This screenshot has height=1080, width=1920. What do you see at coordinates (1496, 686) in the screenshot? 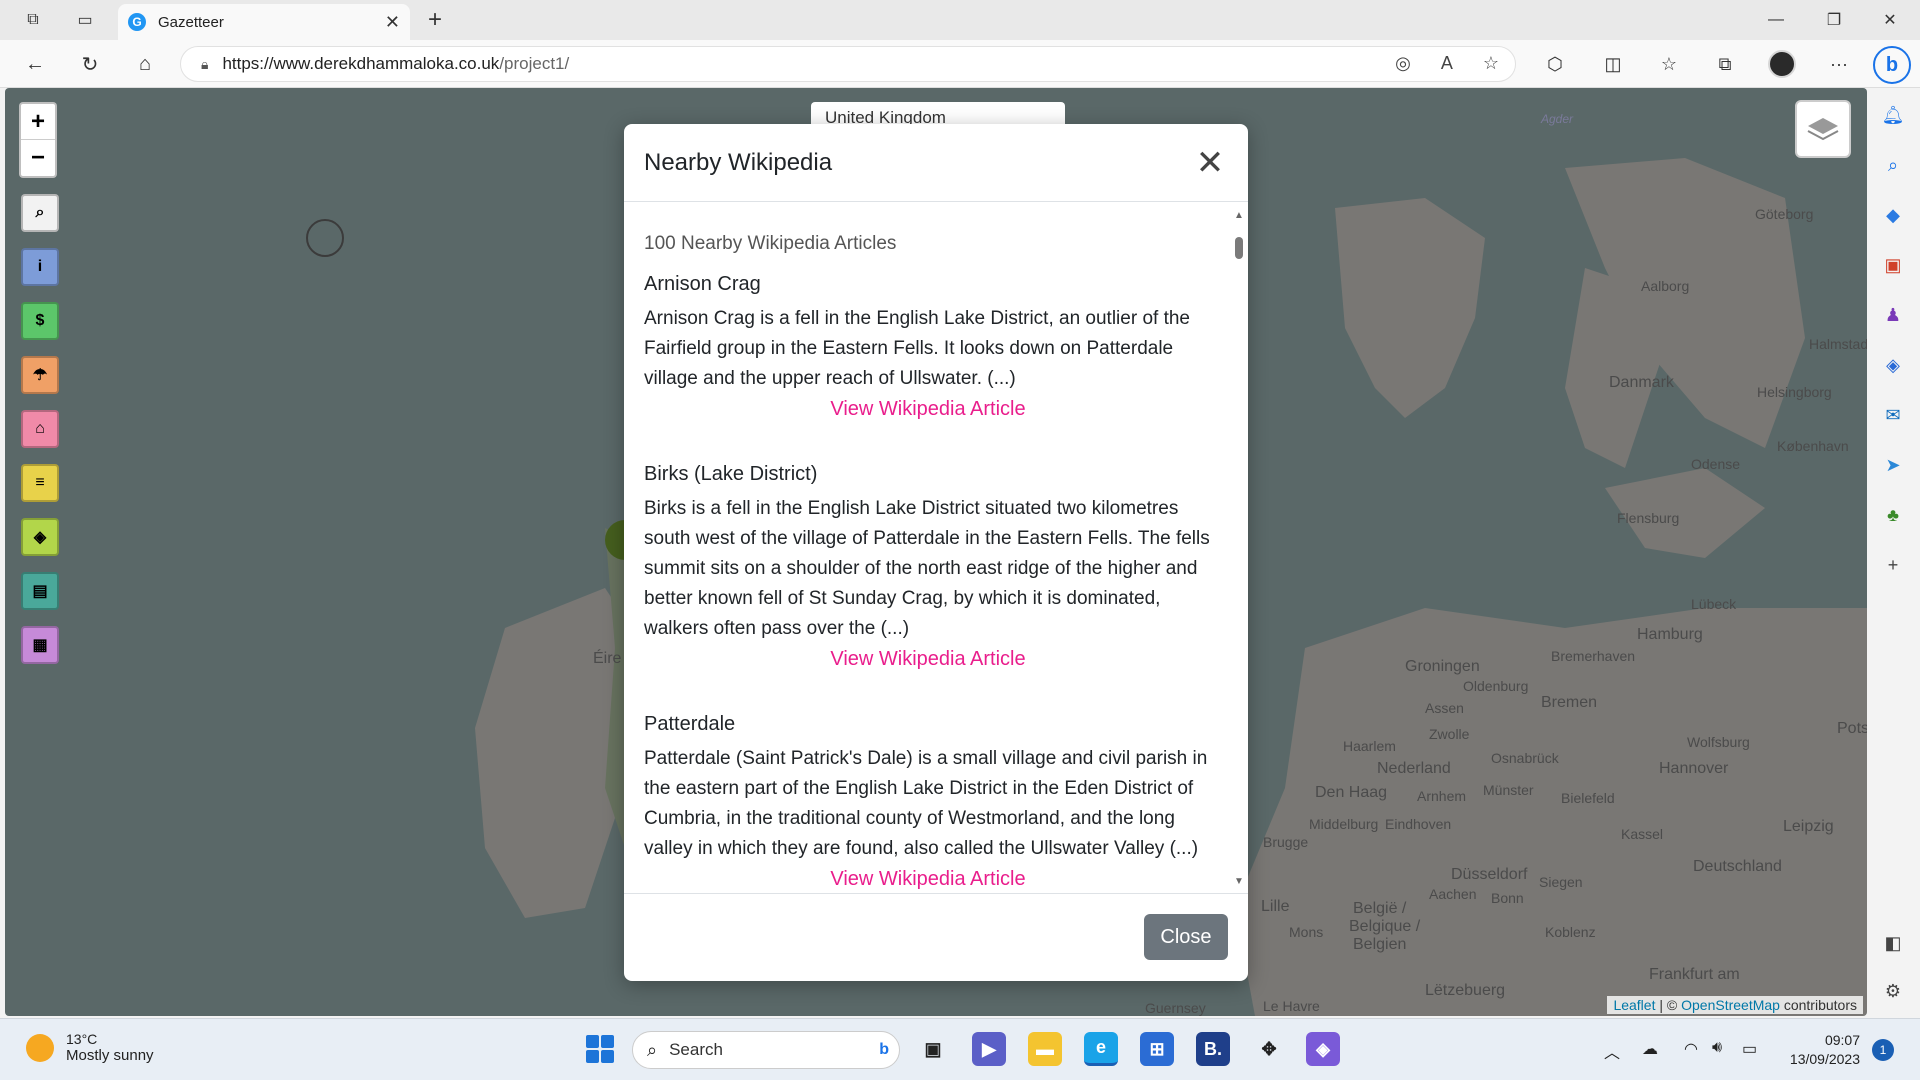
I see `label-oldenburg: Oldenburg` at bounding box center [1496, 686].